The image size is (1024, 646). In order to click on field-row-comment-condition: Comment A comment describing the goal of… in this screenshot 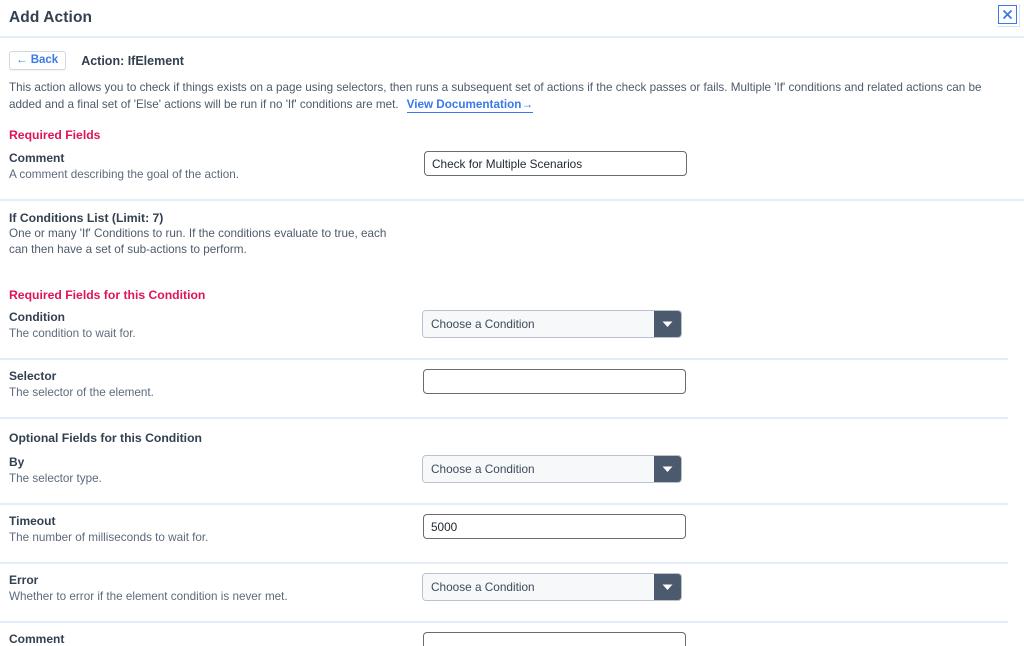, I will do `click(512, 639)`.